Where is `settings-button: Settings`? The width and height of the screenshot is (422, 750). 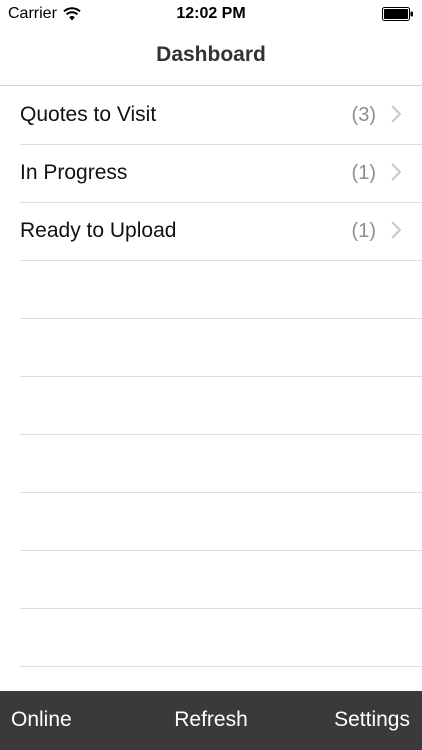 settings-button: Settings is located at coordinates (372, 720).